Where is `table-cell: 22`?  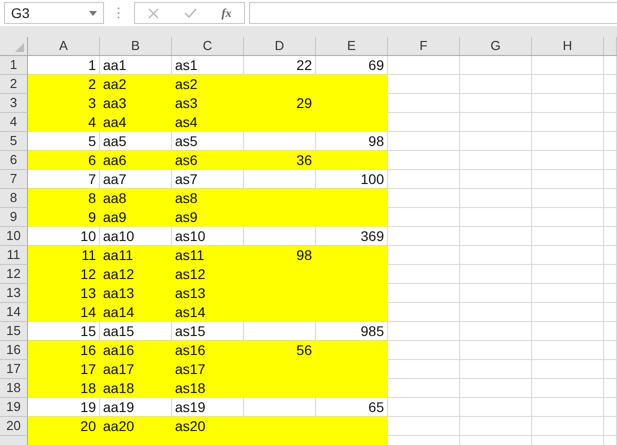 table-cell: 22 is located at coordinates (280, 65).